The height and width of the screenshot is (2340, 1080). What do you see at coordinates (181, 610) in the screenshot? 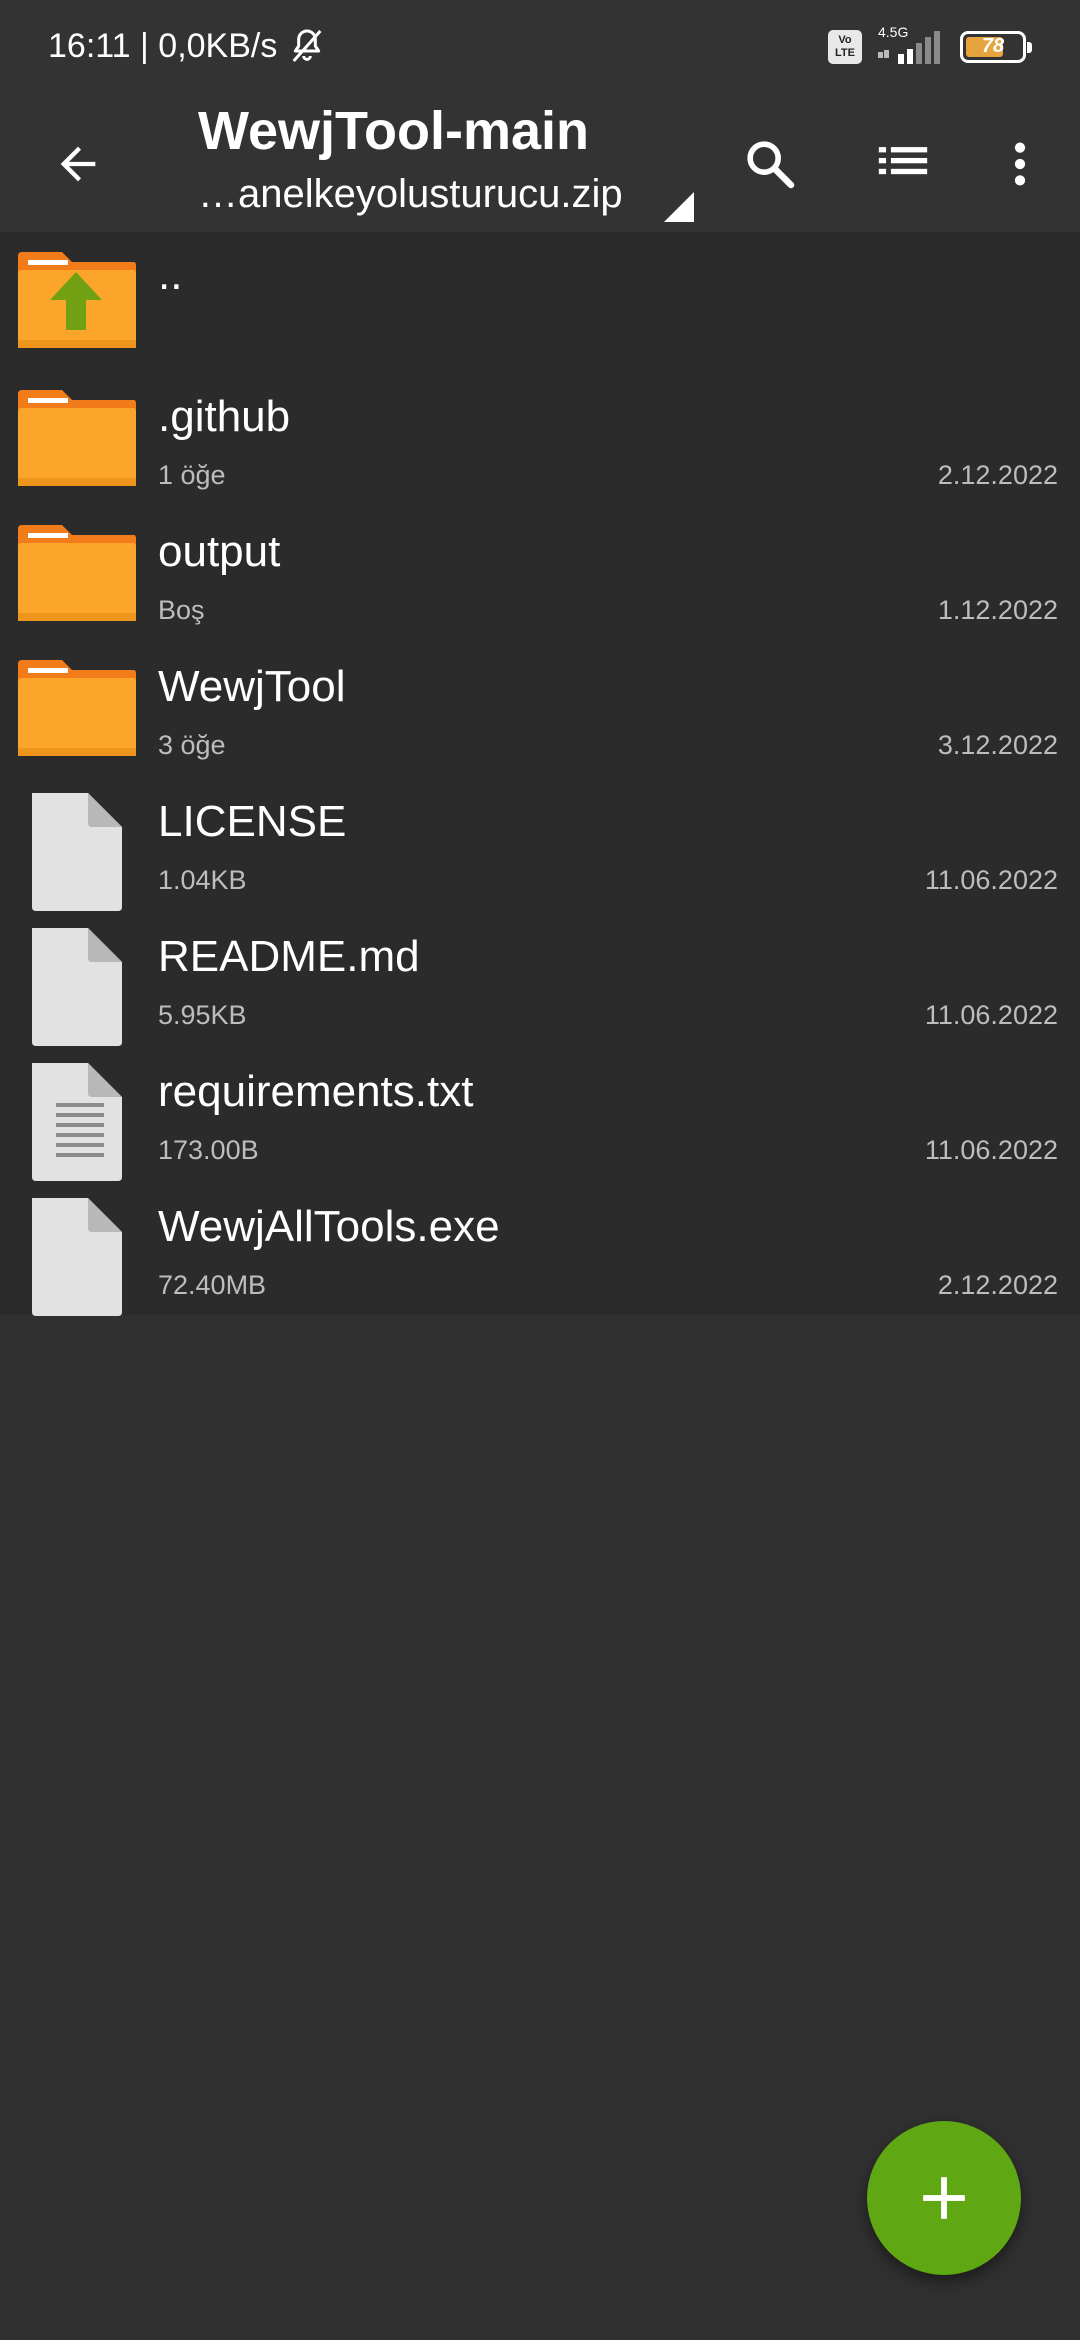
I see `file-meta: Boş` at bounding box center [181, 610].